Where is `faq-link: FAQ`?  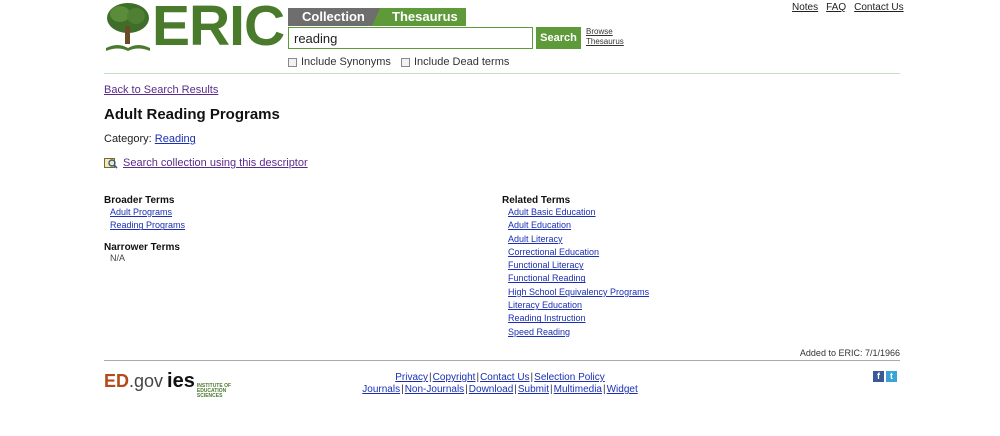 faq-link: FAQ is located at coordinates (836, 7).